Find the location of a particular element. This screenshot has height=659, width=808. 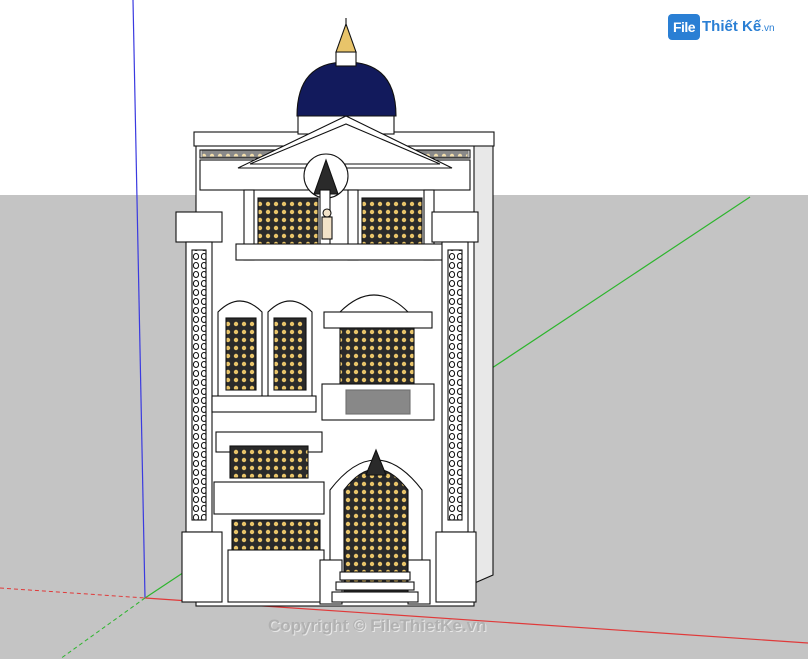

logo-name: Thiết Kế is located at coordinates (732, 26).